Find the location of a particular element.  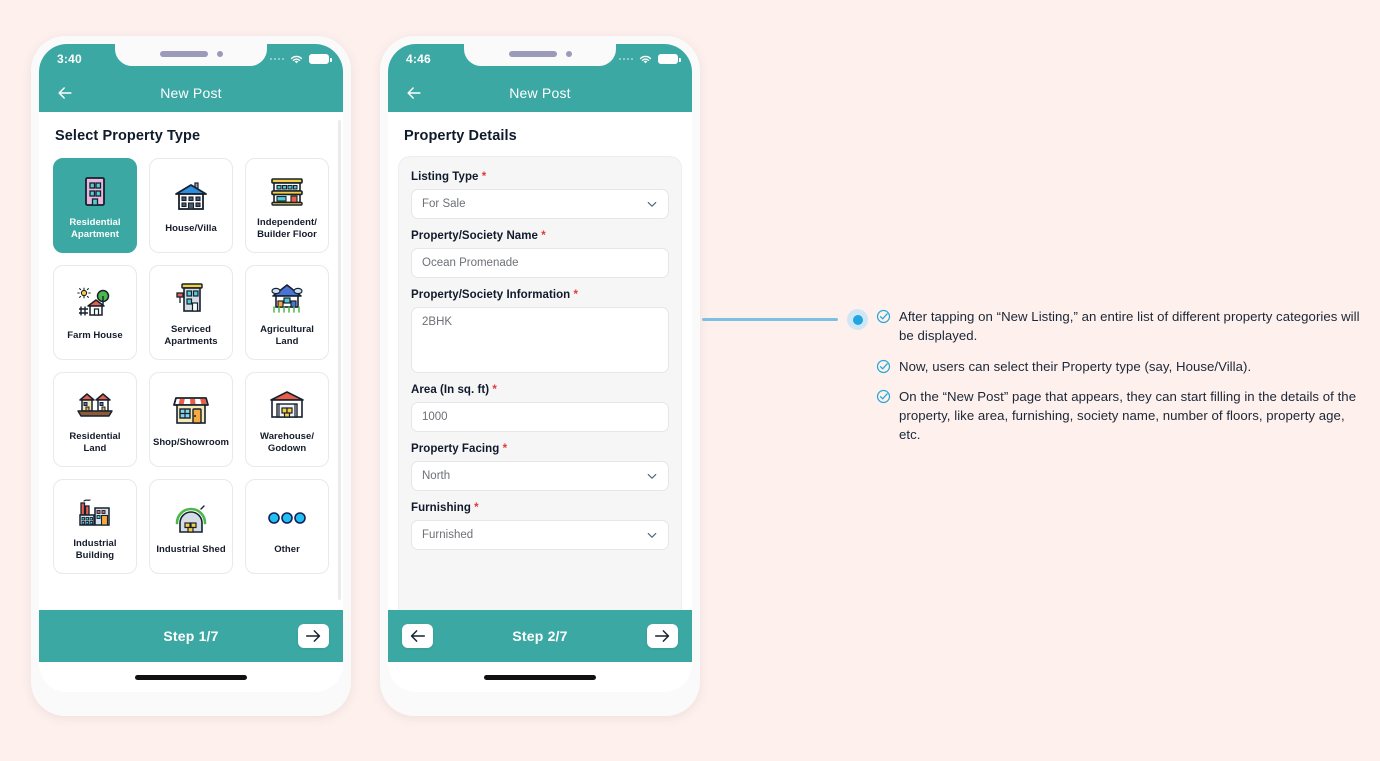

society-name-input: Ocean Promenade is located at coordinates (540, 263).